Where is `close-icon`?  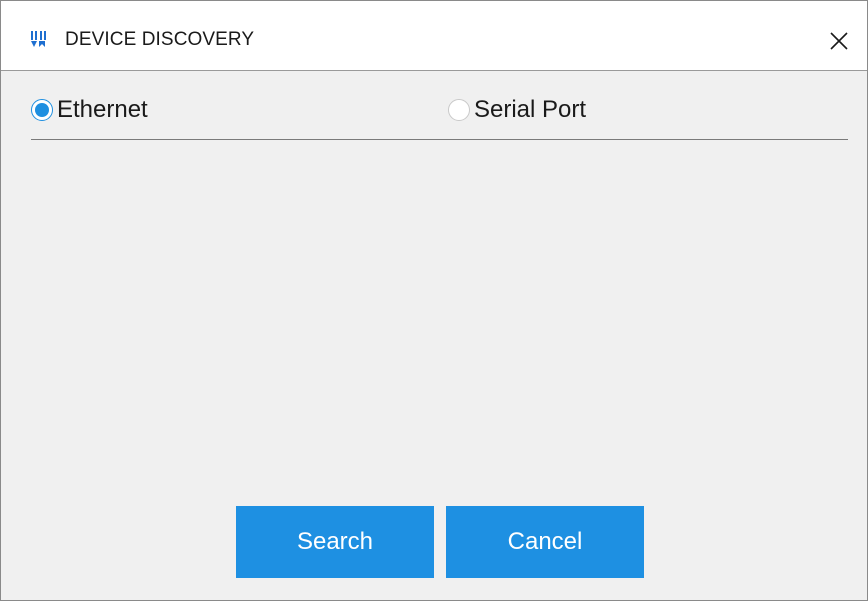 close-icon is located at coordinates (839, 41).